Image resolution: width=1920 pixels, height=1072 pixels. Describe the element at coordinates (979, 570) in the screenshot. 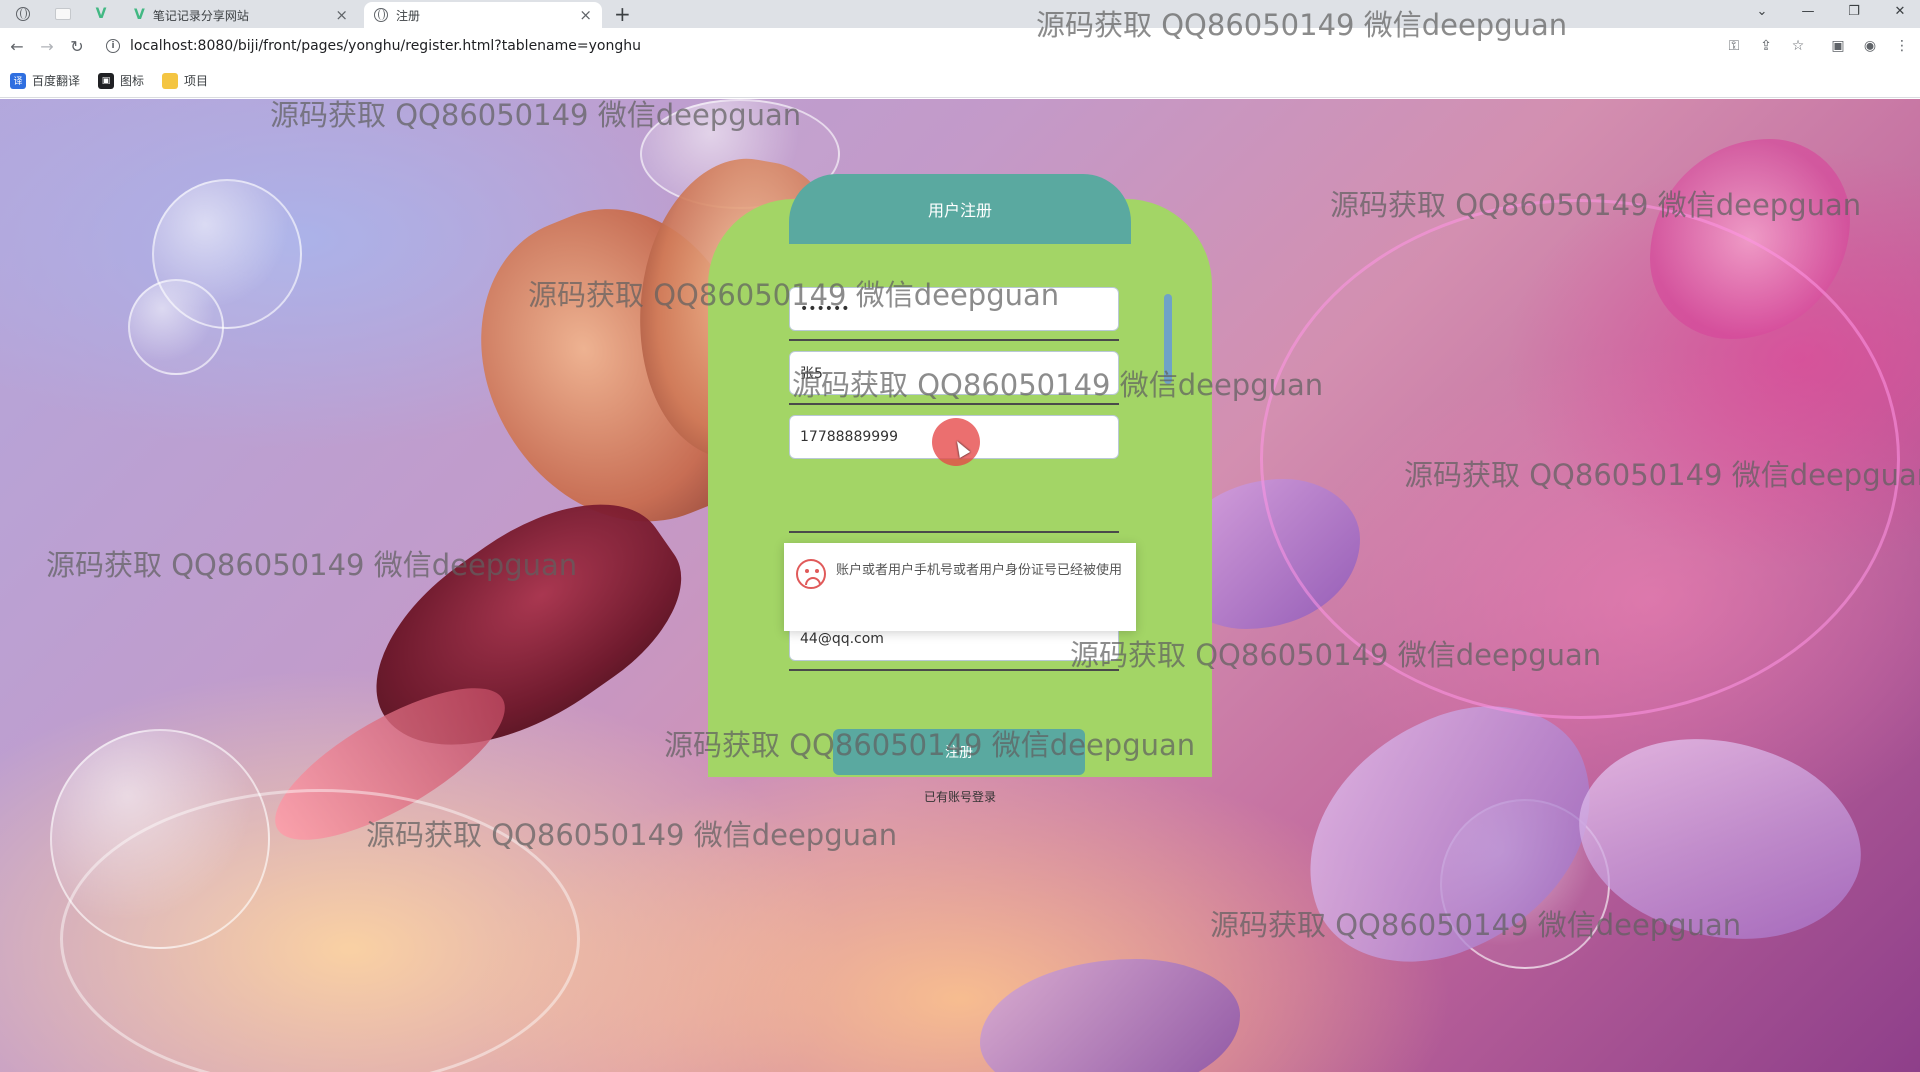

I see `toast-message: 账户或者用户手机号或者用户身份证号已经被使用` at that location.